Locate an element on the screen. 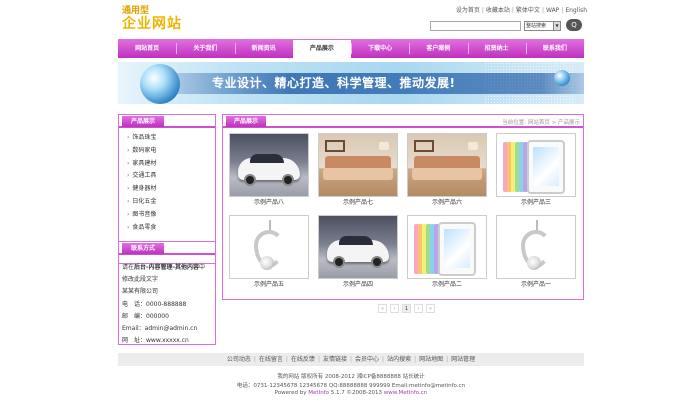 This screenshot has height=401, width=700. category-item: 日化五金 is located at coordinates (171, 202).